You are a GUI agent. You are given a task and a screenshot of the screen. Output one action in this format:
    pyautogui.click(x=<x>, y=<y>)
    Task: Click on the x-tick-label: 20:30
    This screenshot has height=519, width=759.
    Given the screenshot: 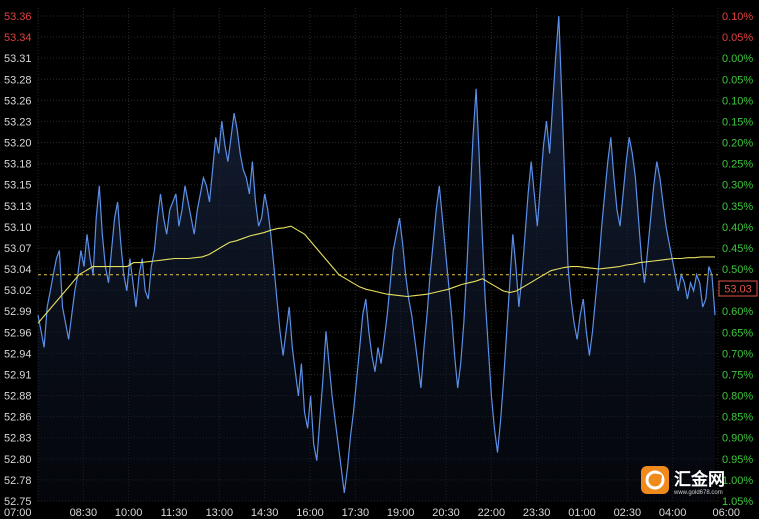 What is the action you would take?
    pyautogui.click(x=446, y=513)
    